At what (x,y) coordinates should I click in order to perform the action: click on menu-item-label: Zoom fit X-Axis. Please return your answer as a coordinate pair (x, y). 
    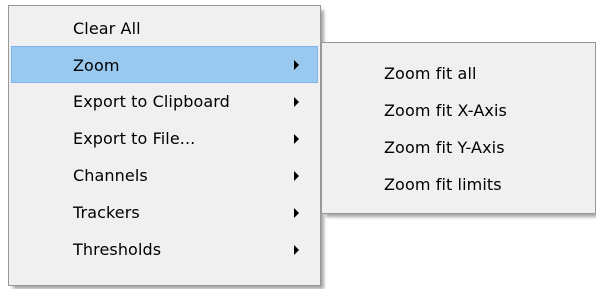
    Looking at the image, I should click on (445, 110).